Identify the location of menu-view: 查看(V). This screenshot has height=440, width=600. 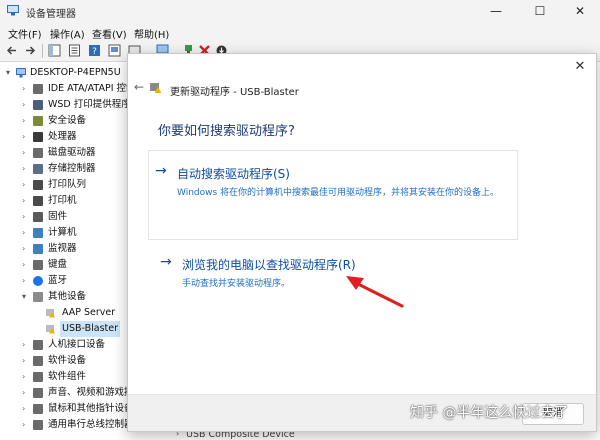
(109, 33).